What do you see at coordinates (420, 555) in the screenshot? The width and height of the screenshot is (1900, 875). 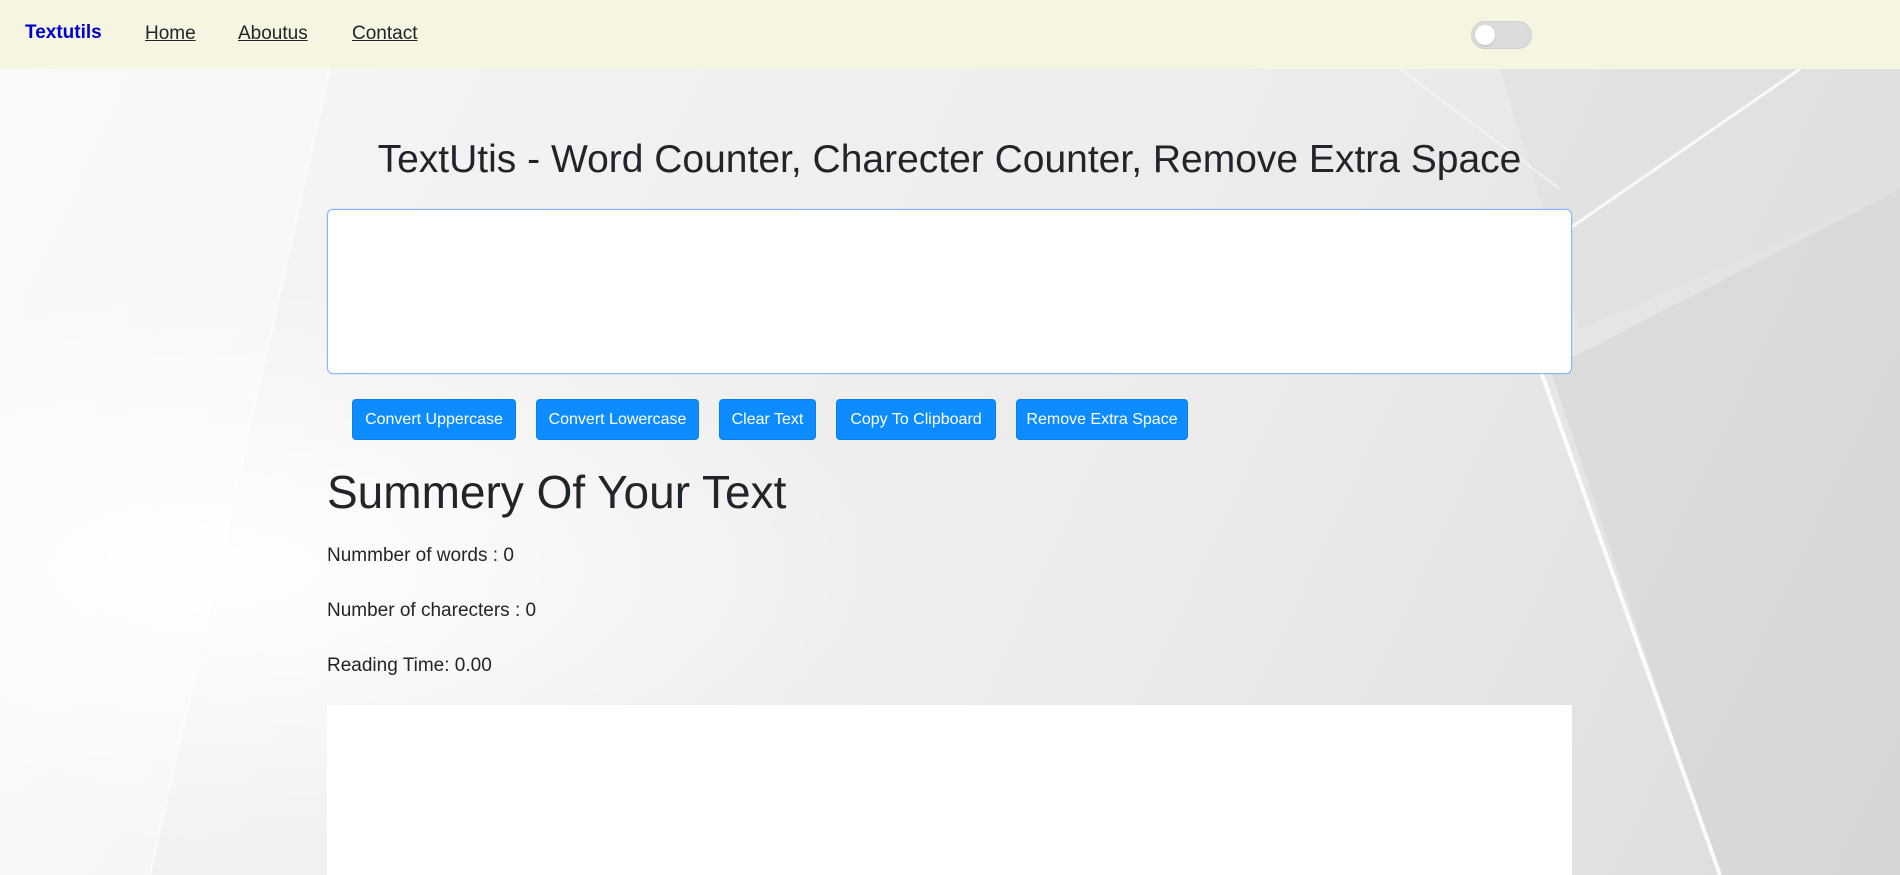 I see `word-count-text: Nummber of words : 0` at bounding box center [420, 555].